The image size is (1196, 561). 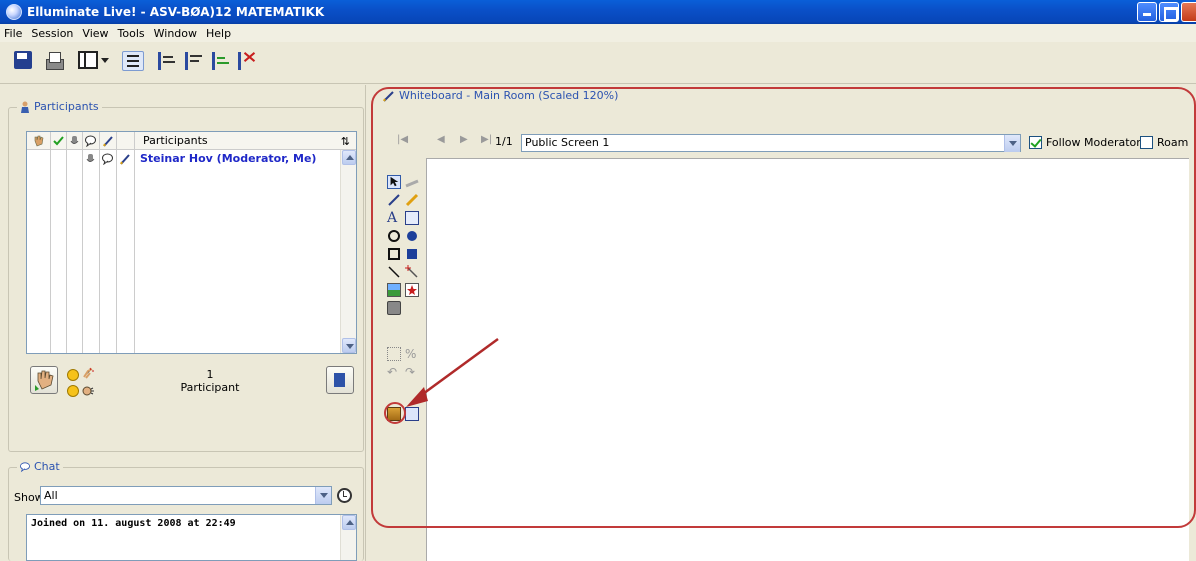 What do you see at coordinates (509, 95) in the screenshot?
I see `whiteboard-legend: Whiteboard - Main Room (Scaled 120%)` at bounding box center [509, 95].